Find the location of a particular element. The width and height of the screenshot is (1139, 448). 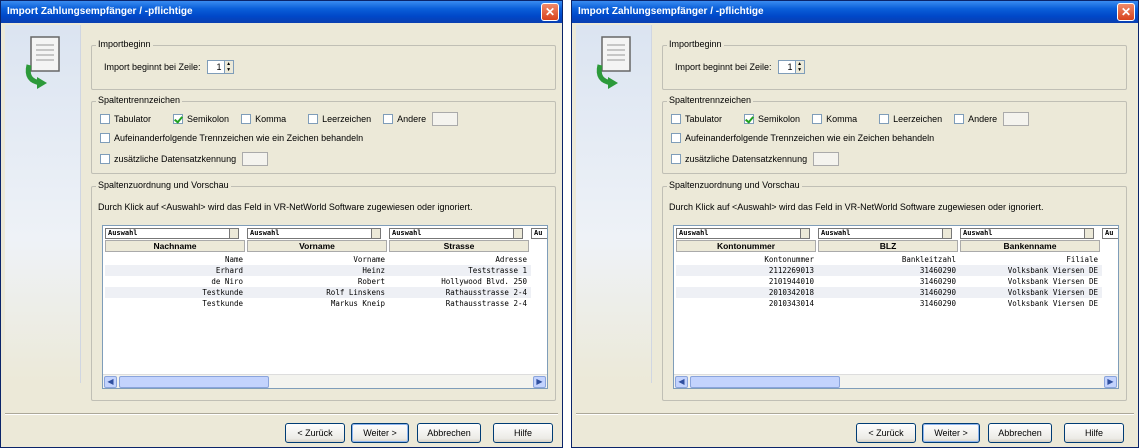

table-cell: Hollywood Blvd. 250 is located at coordinates (484, 281).